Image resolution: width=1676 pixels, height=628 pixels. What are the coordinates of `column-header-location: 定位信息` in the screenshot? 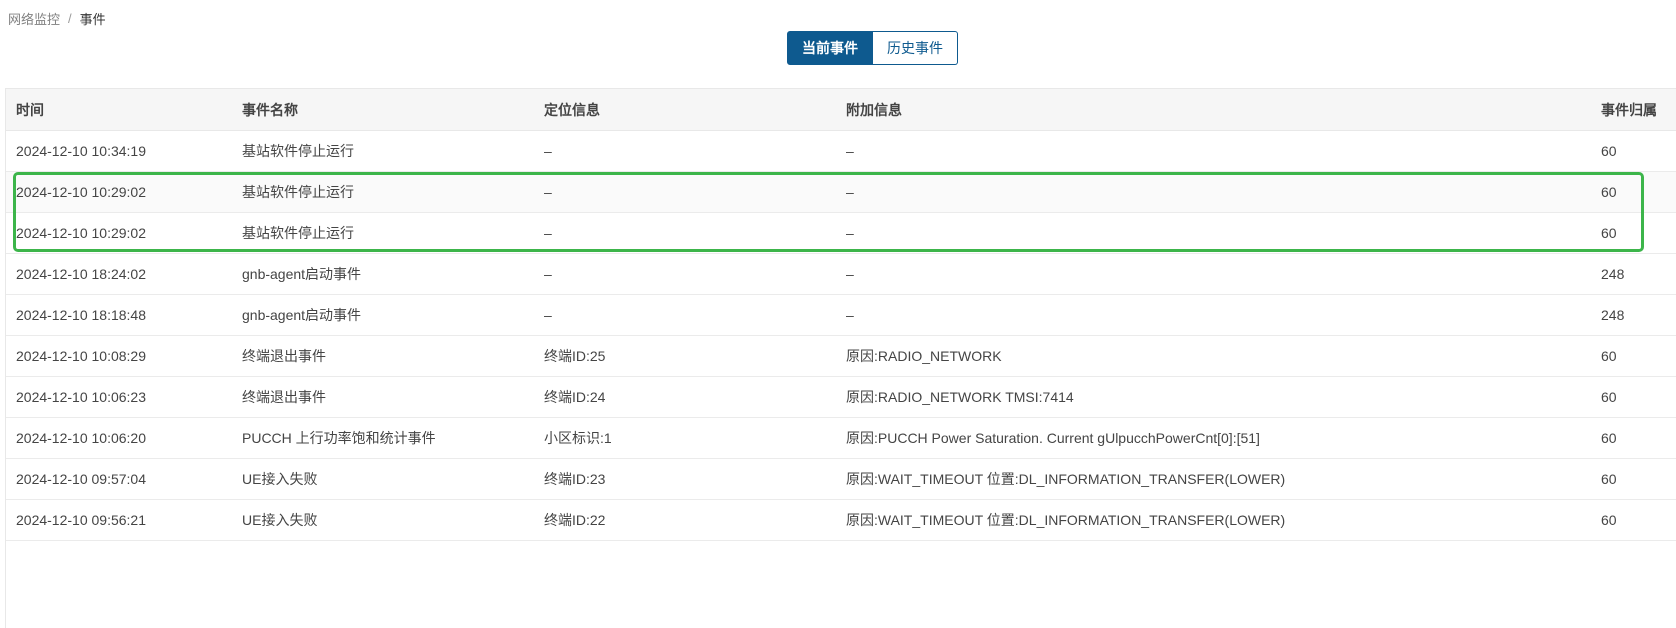 It's located at (685, 110).